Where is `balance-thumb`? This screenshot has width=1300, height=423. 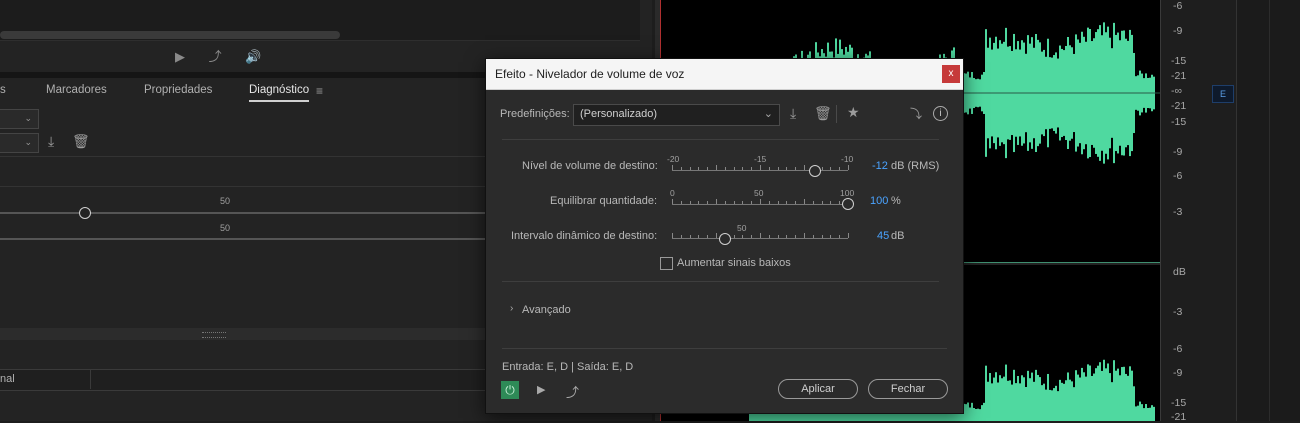
balance-thumb is located at coordinates (848, 204).